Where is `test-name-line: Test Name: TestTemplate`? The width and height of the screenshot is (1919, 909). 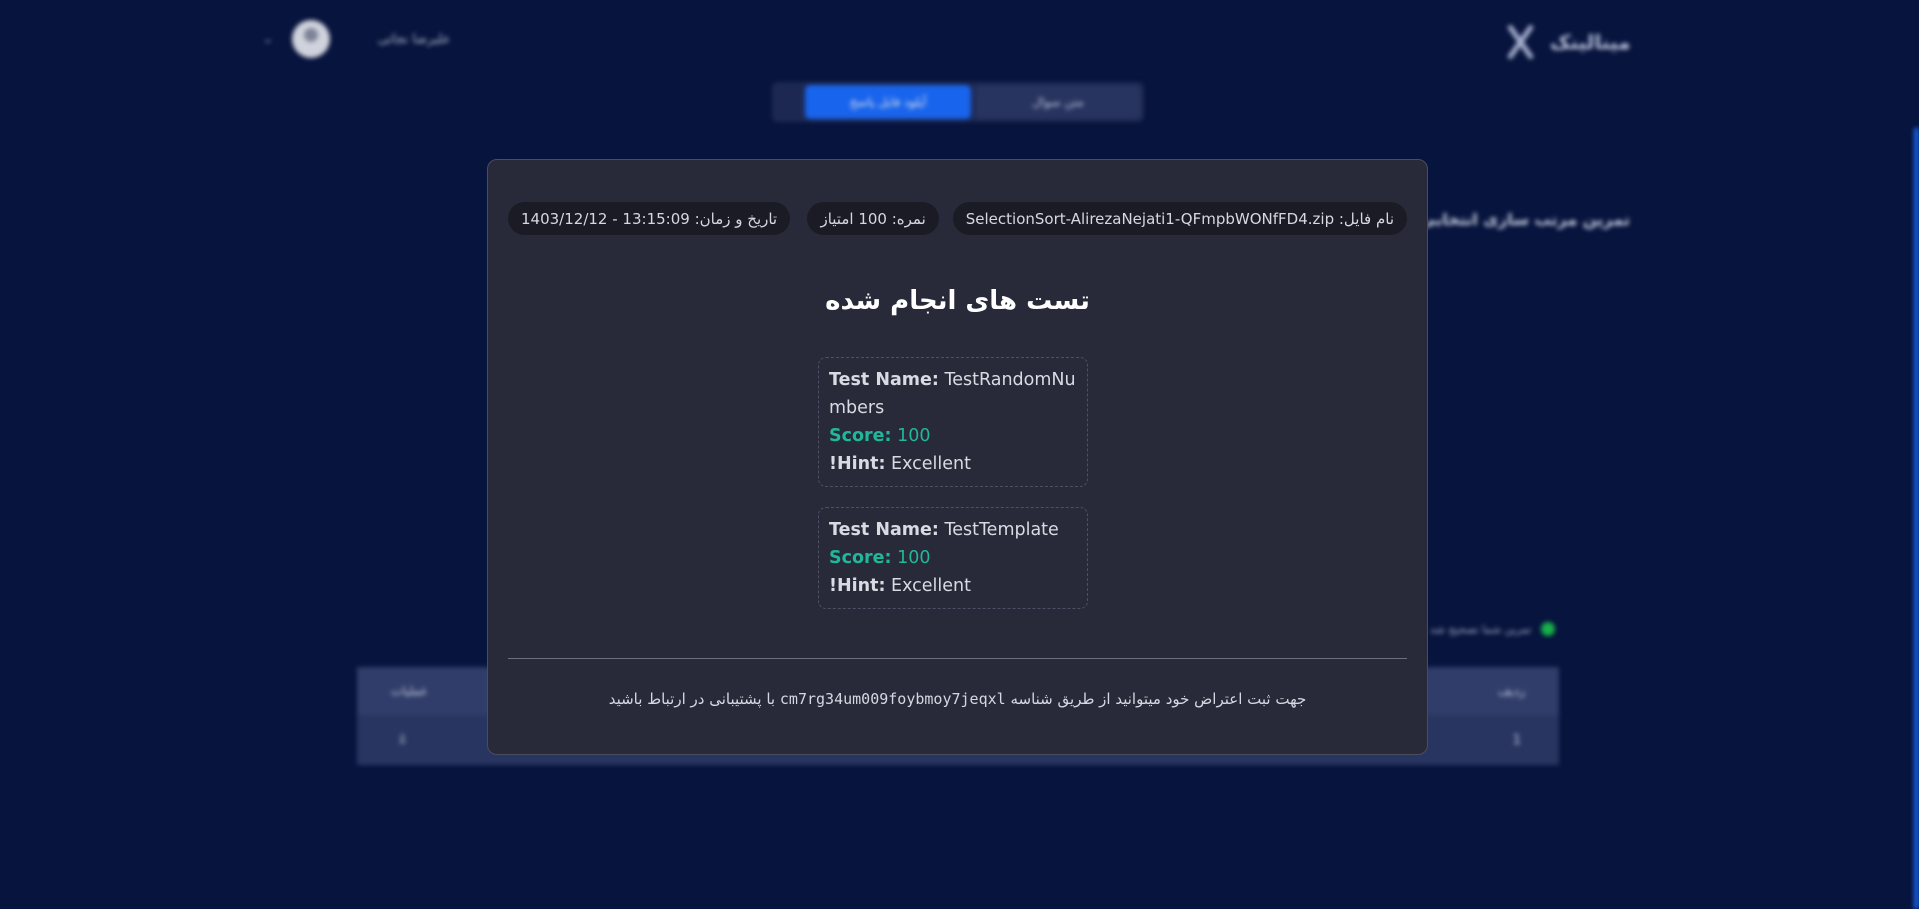
test-name-line: Test Name: TestTemplate is located at coordinates (953, 530).